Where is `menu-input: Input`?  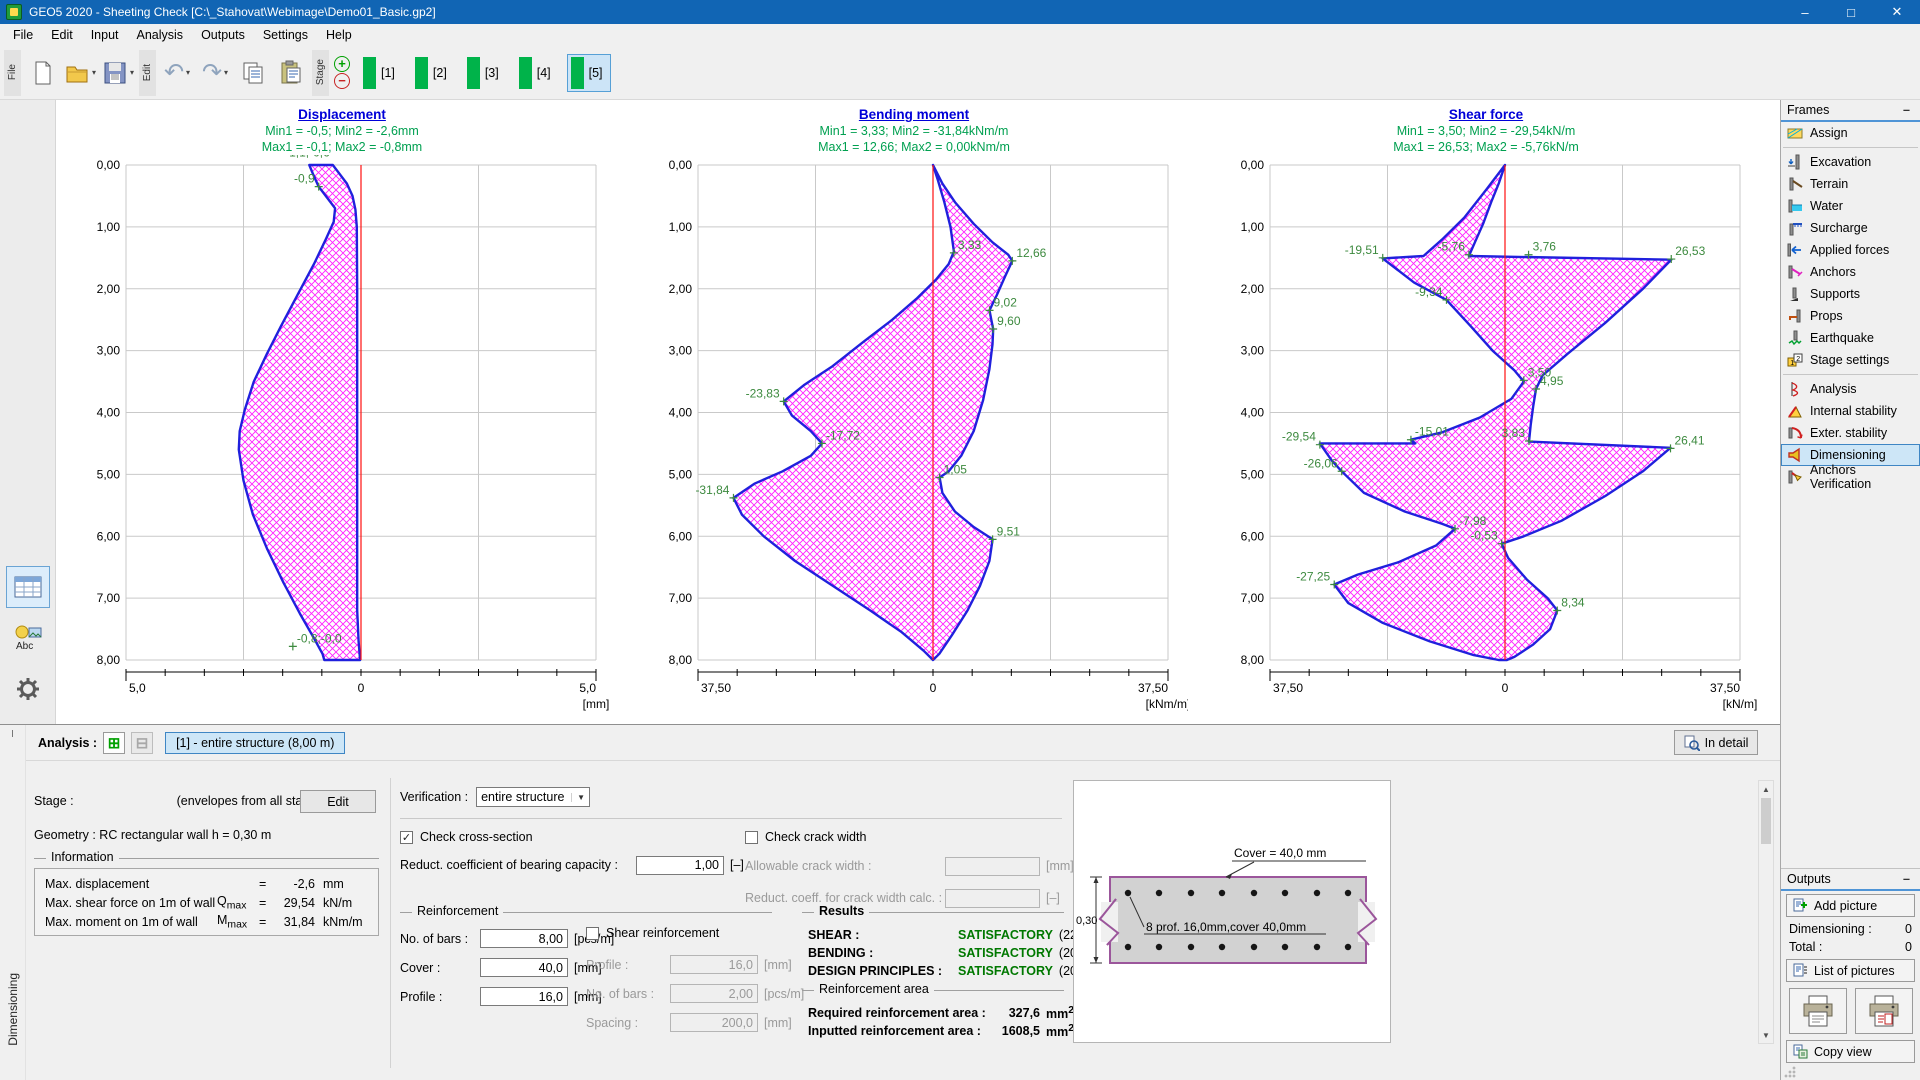
menu-input: Input is located at coordinates (105, 35).